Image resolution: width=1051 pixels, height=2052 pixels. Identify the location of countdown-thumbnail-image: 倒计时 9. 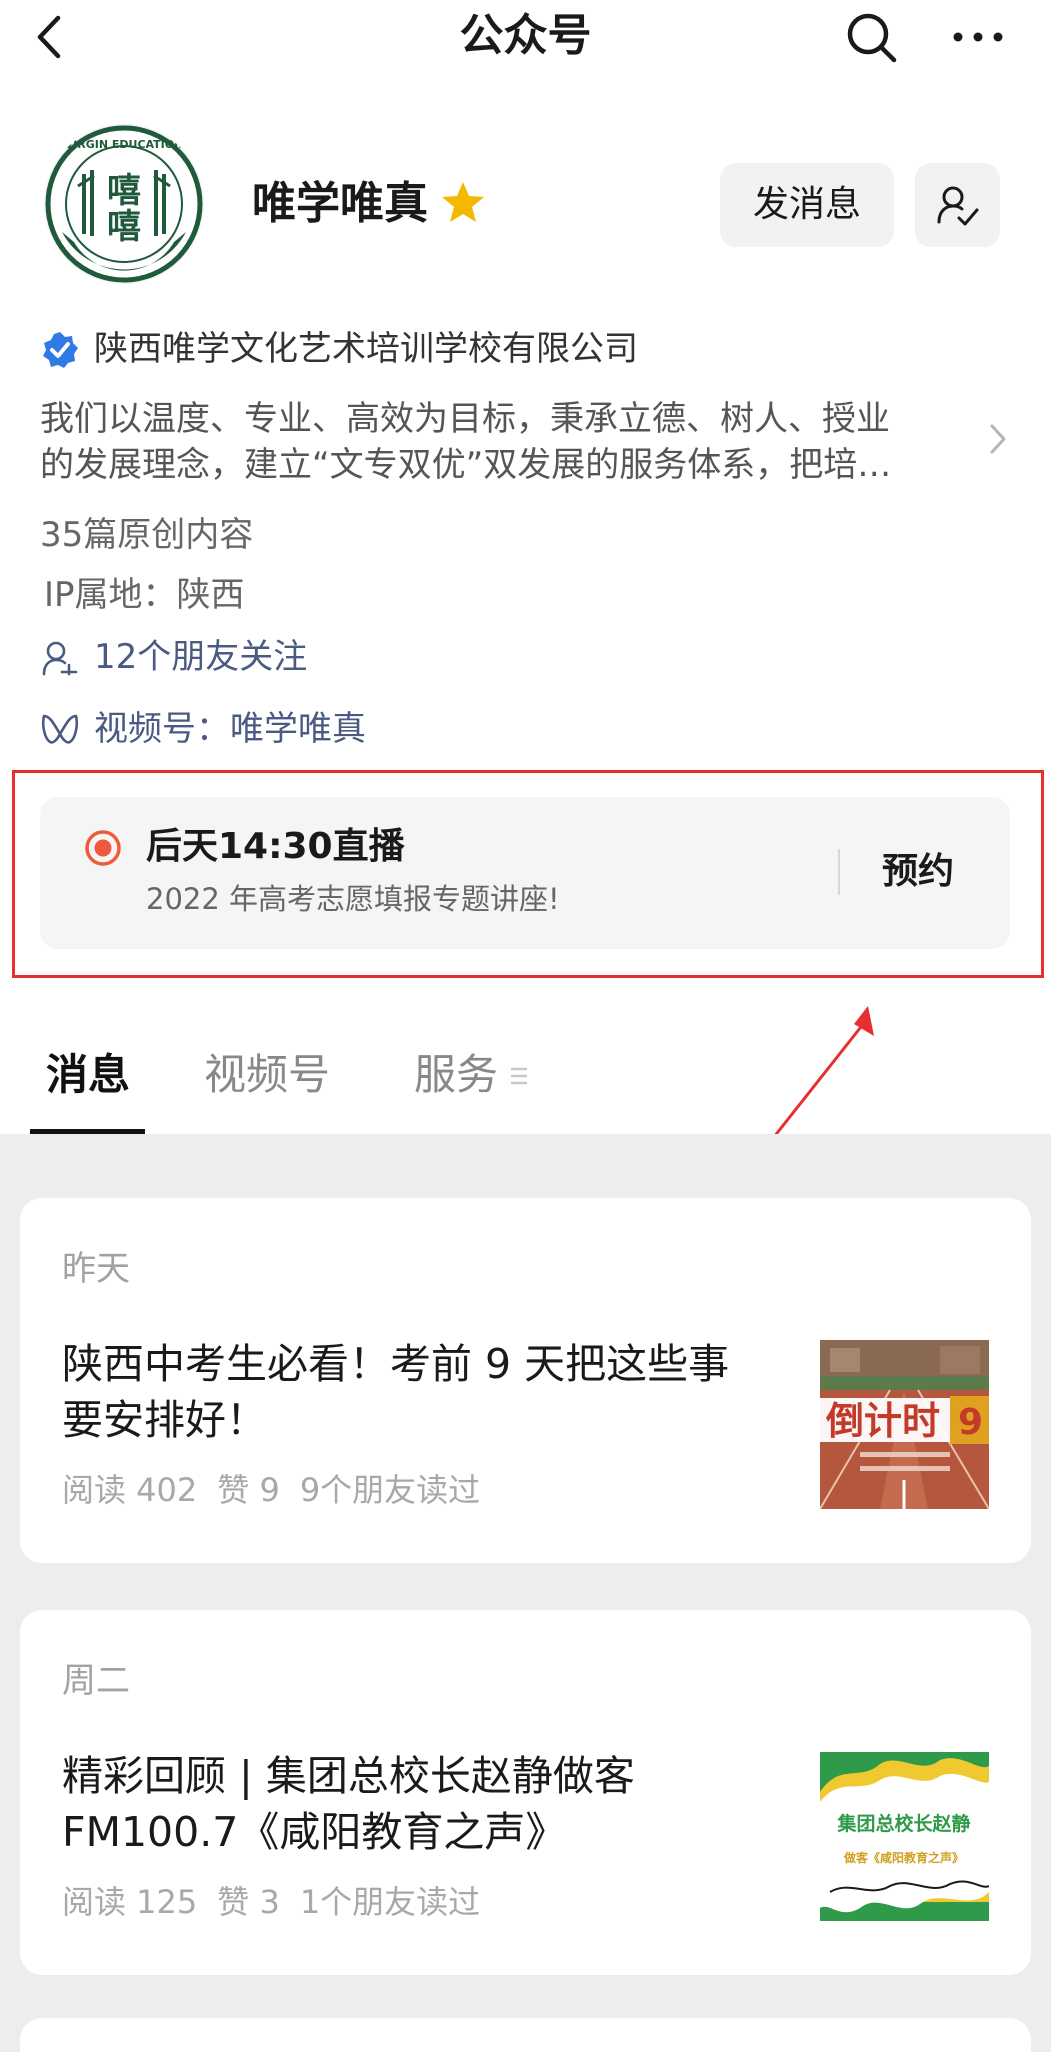
(904, 1424).